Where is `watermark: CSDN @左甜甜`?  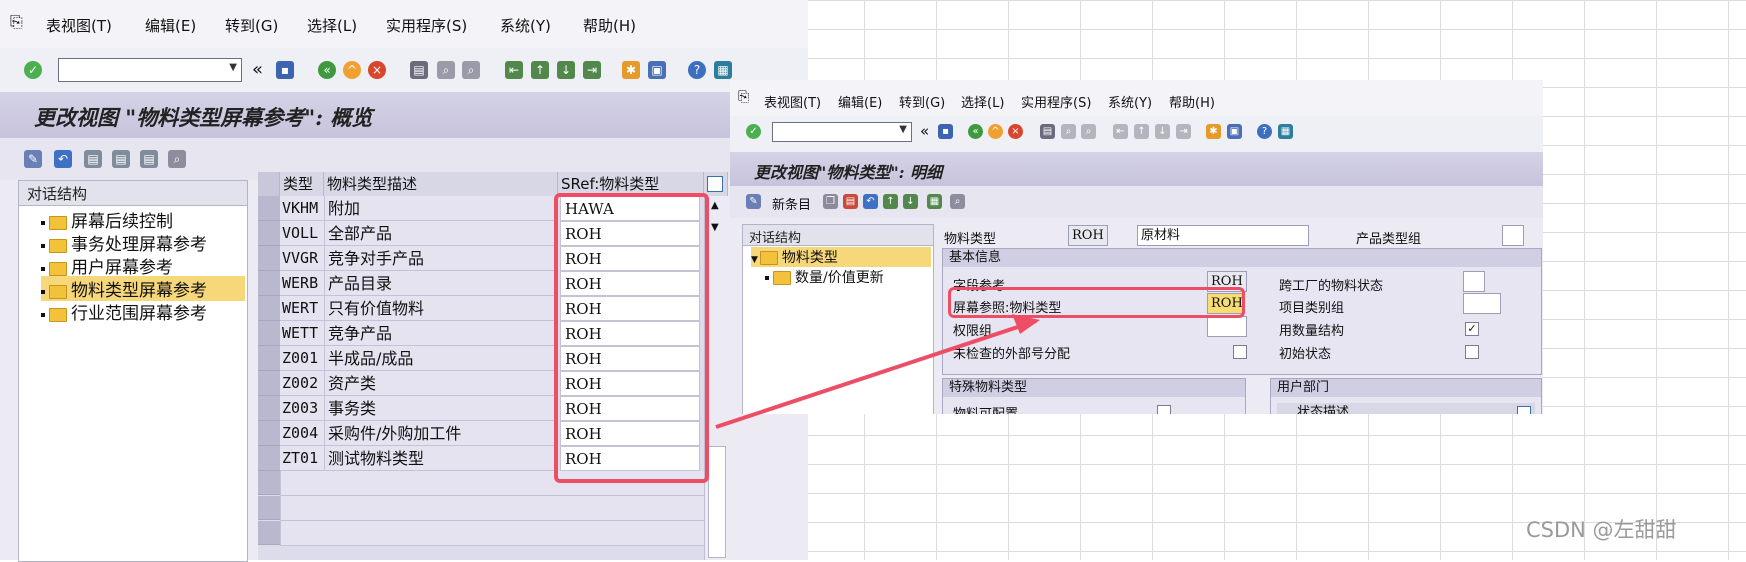
watermark: CSDN @左甜甜 is located at coordinates (1601, 530).